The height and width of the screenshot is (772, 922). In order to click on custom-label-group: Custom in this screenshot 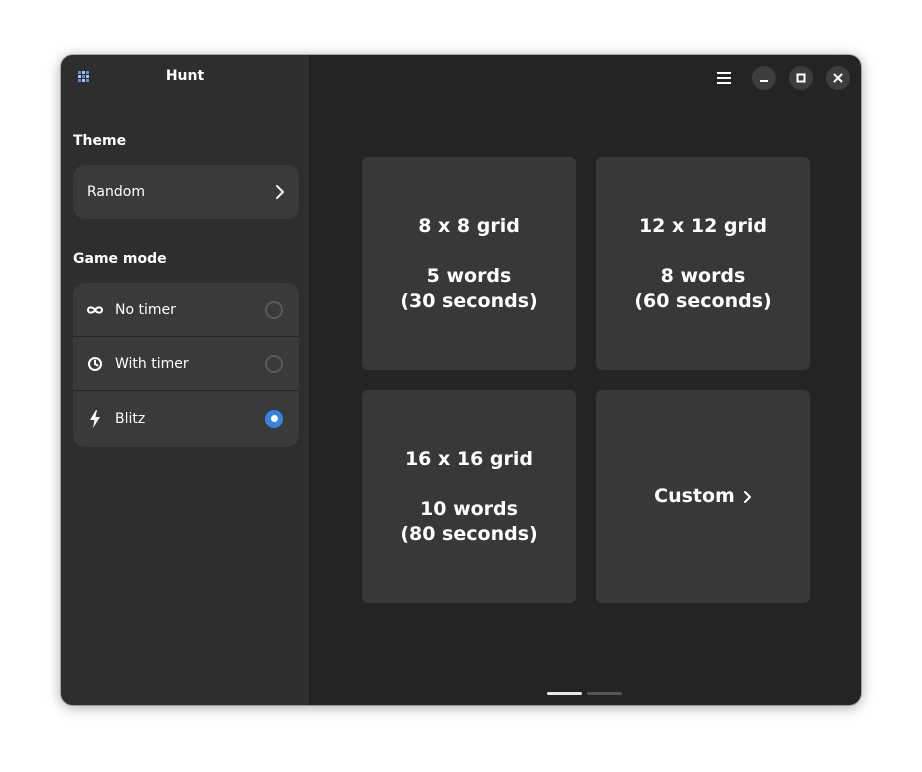, I will do `click(703, 496)`.